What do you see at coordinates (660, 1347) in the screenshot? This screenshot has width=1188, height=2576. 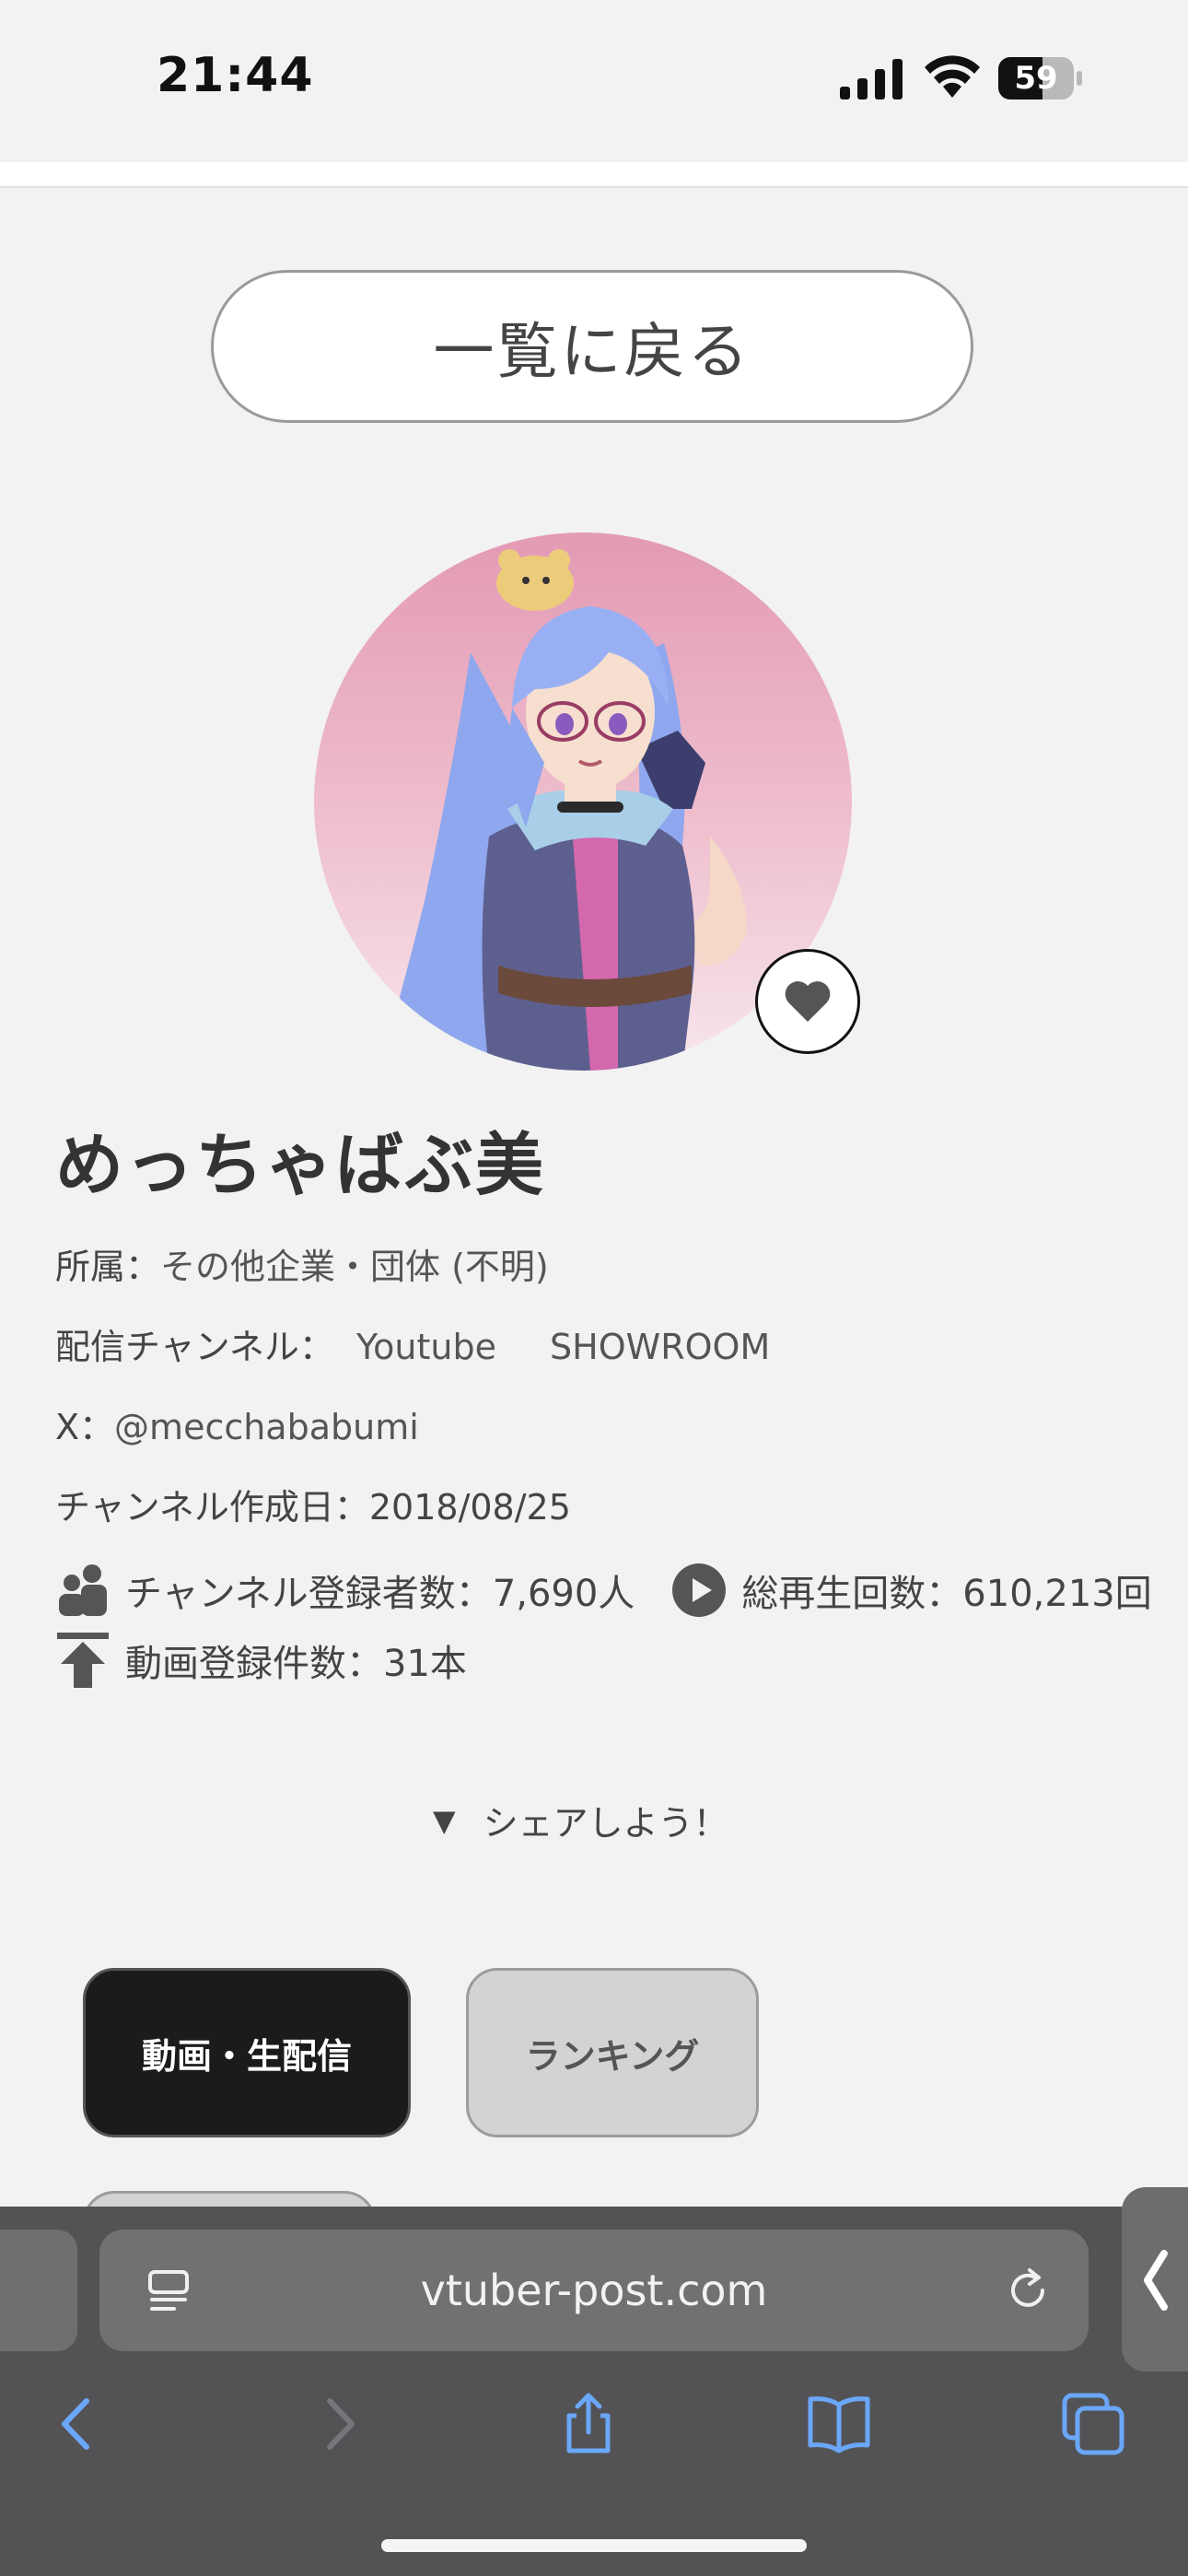 I see `showroom-link: SHOWROOM` at bounding box center [660, 1347].